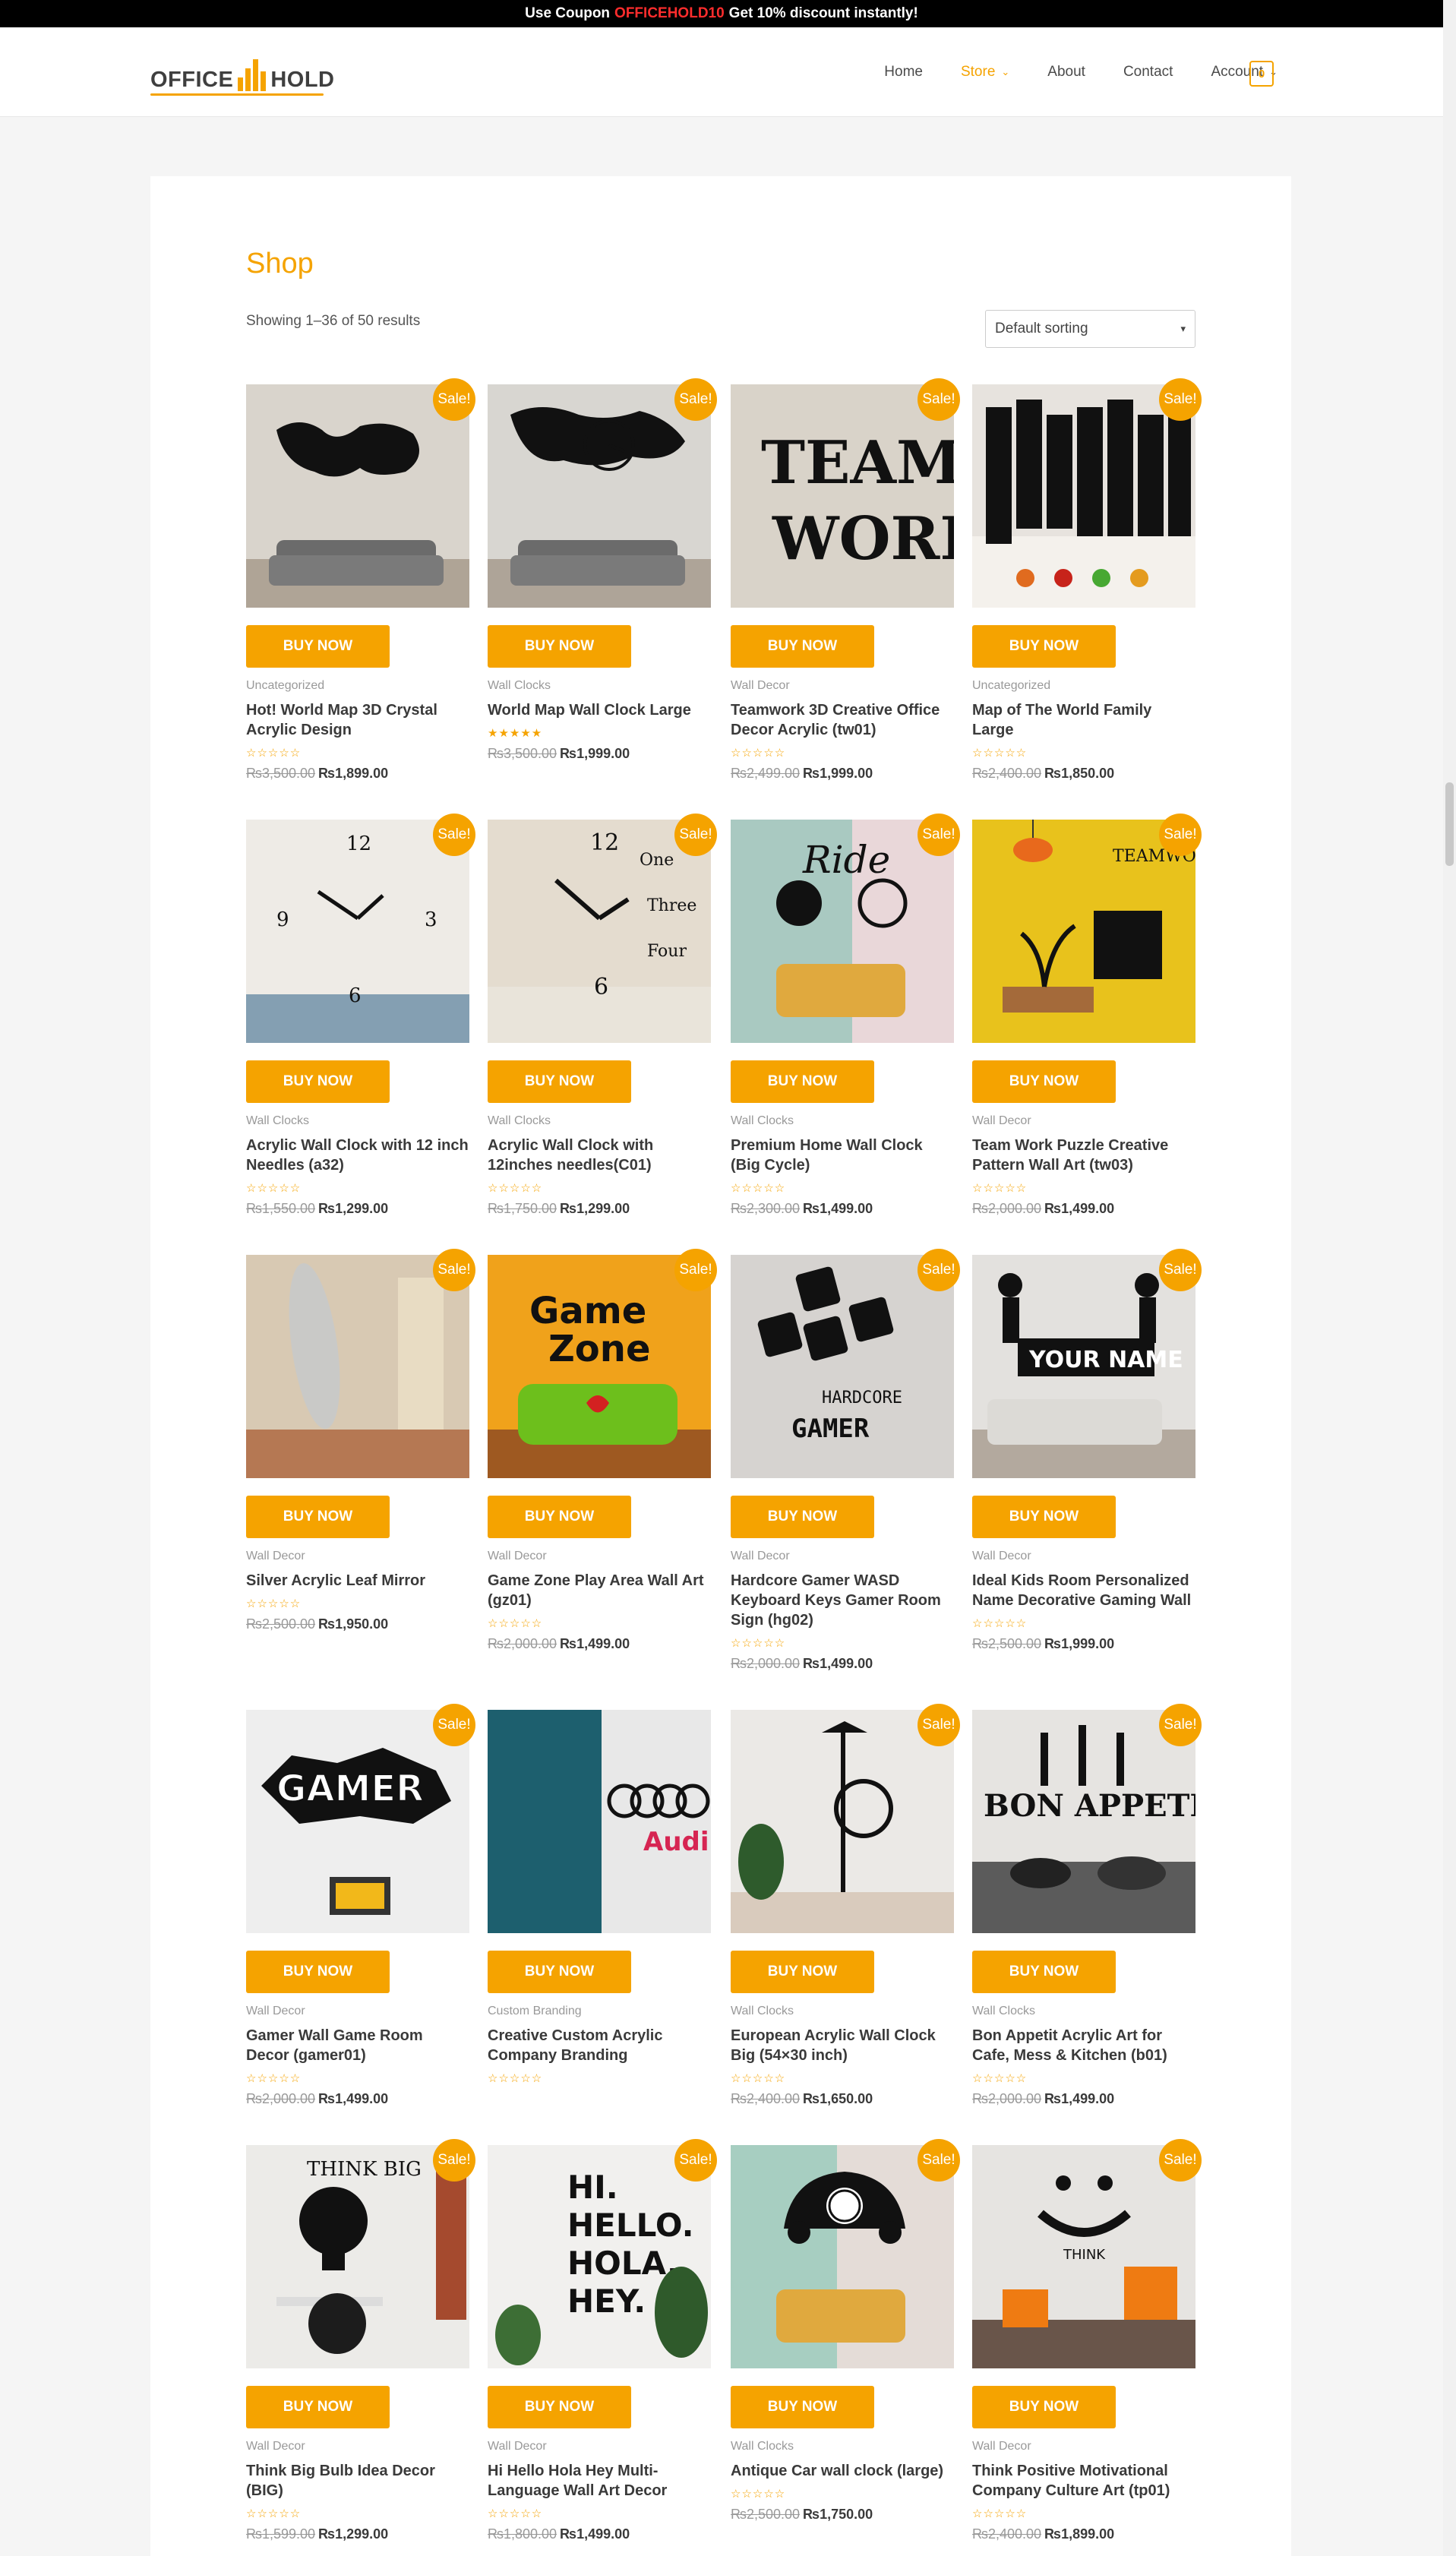 The width and height of the screenshot is (1456, 2556). Describe the element at coordinates (985, 72) in the screenshot. I see `nav-item-store: Store ⌄` at that location.